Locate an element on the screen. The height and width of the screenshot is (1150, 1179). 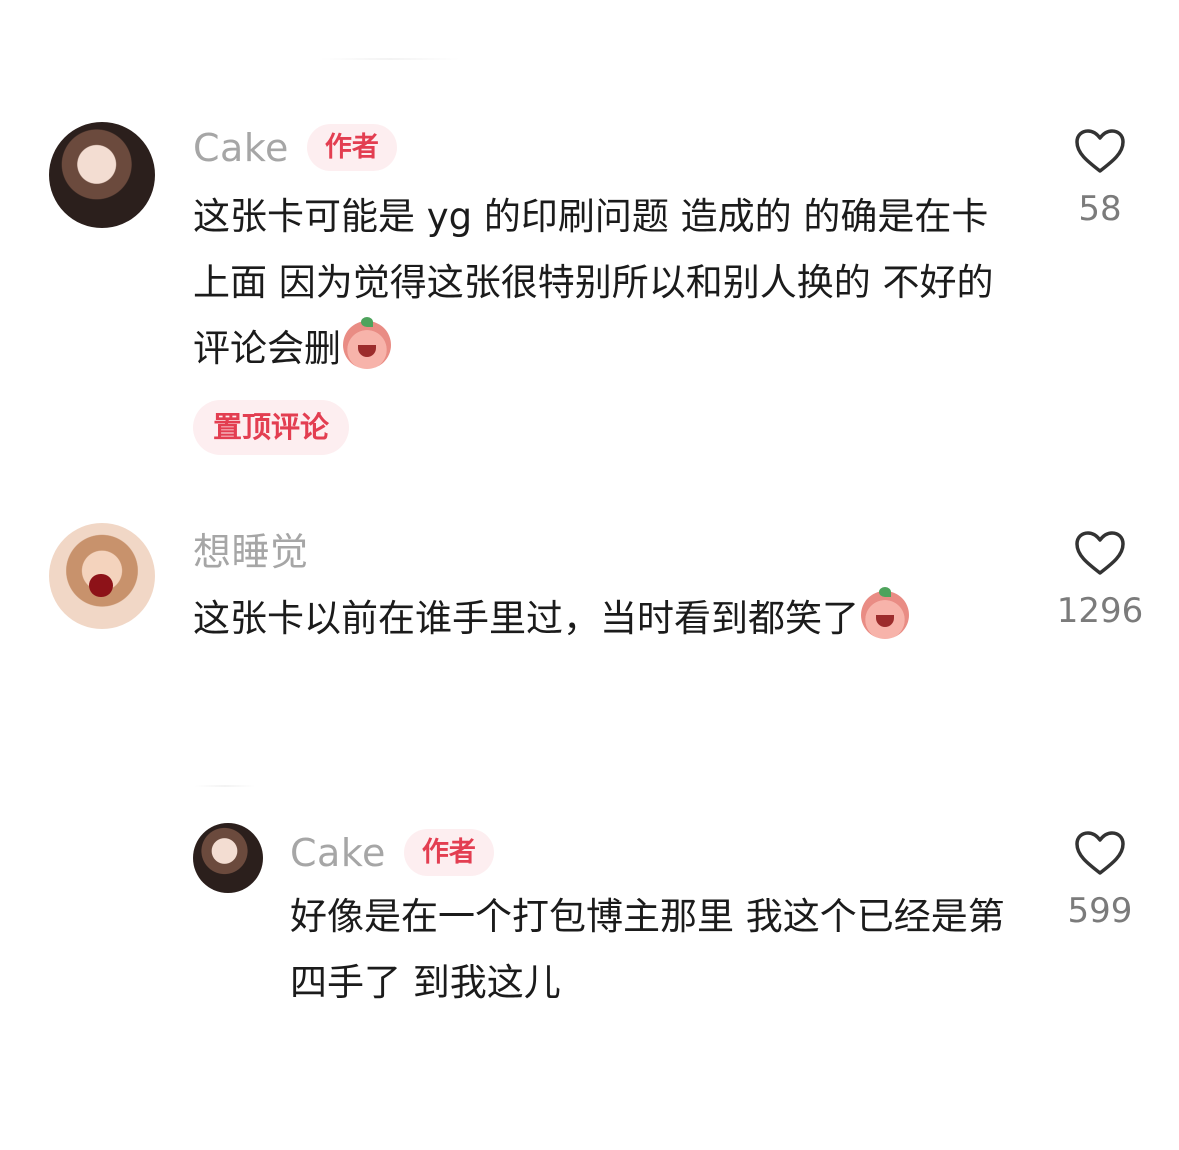
pinned-comment-tag: 置顶评论 is located at coordinates (271, 427).